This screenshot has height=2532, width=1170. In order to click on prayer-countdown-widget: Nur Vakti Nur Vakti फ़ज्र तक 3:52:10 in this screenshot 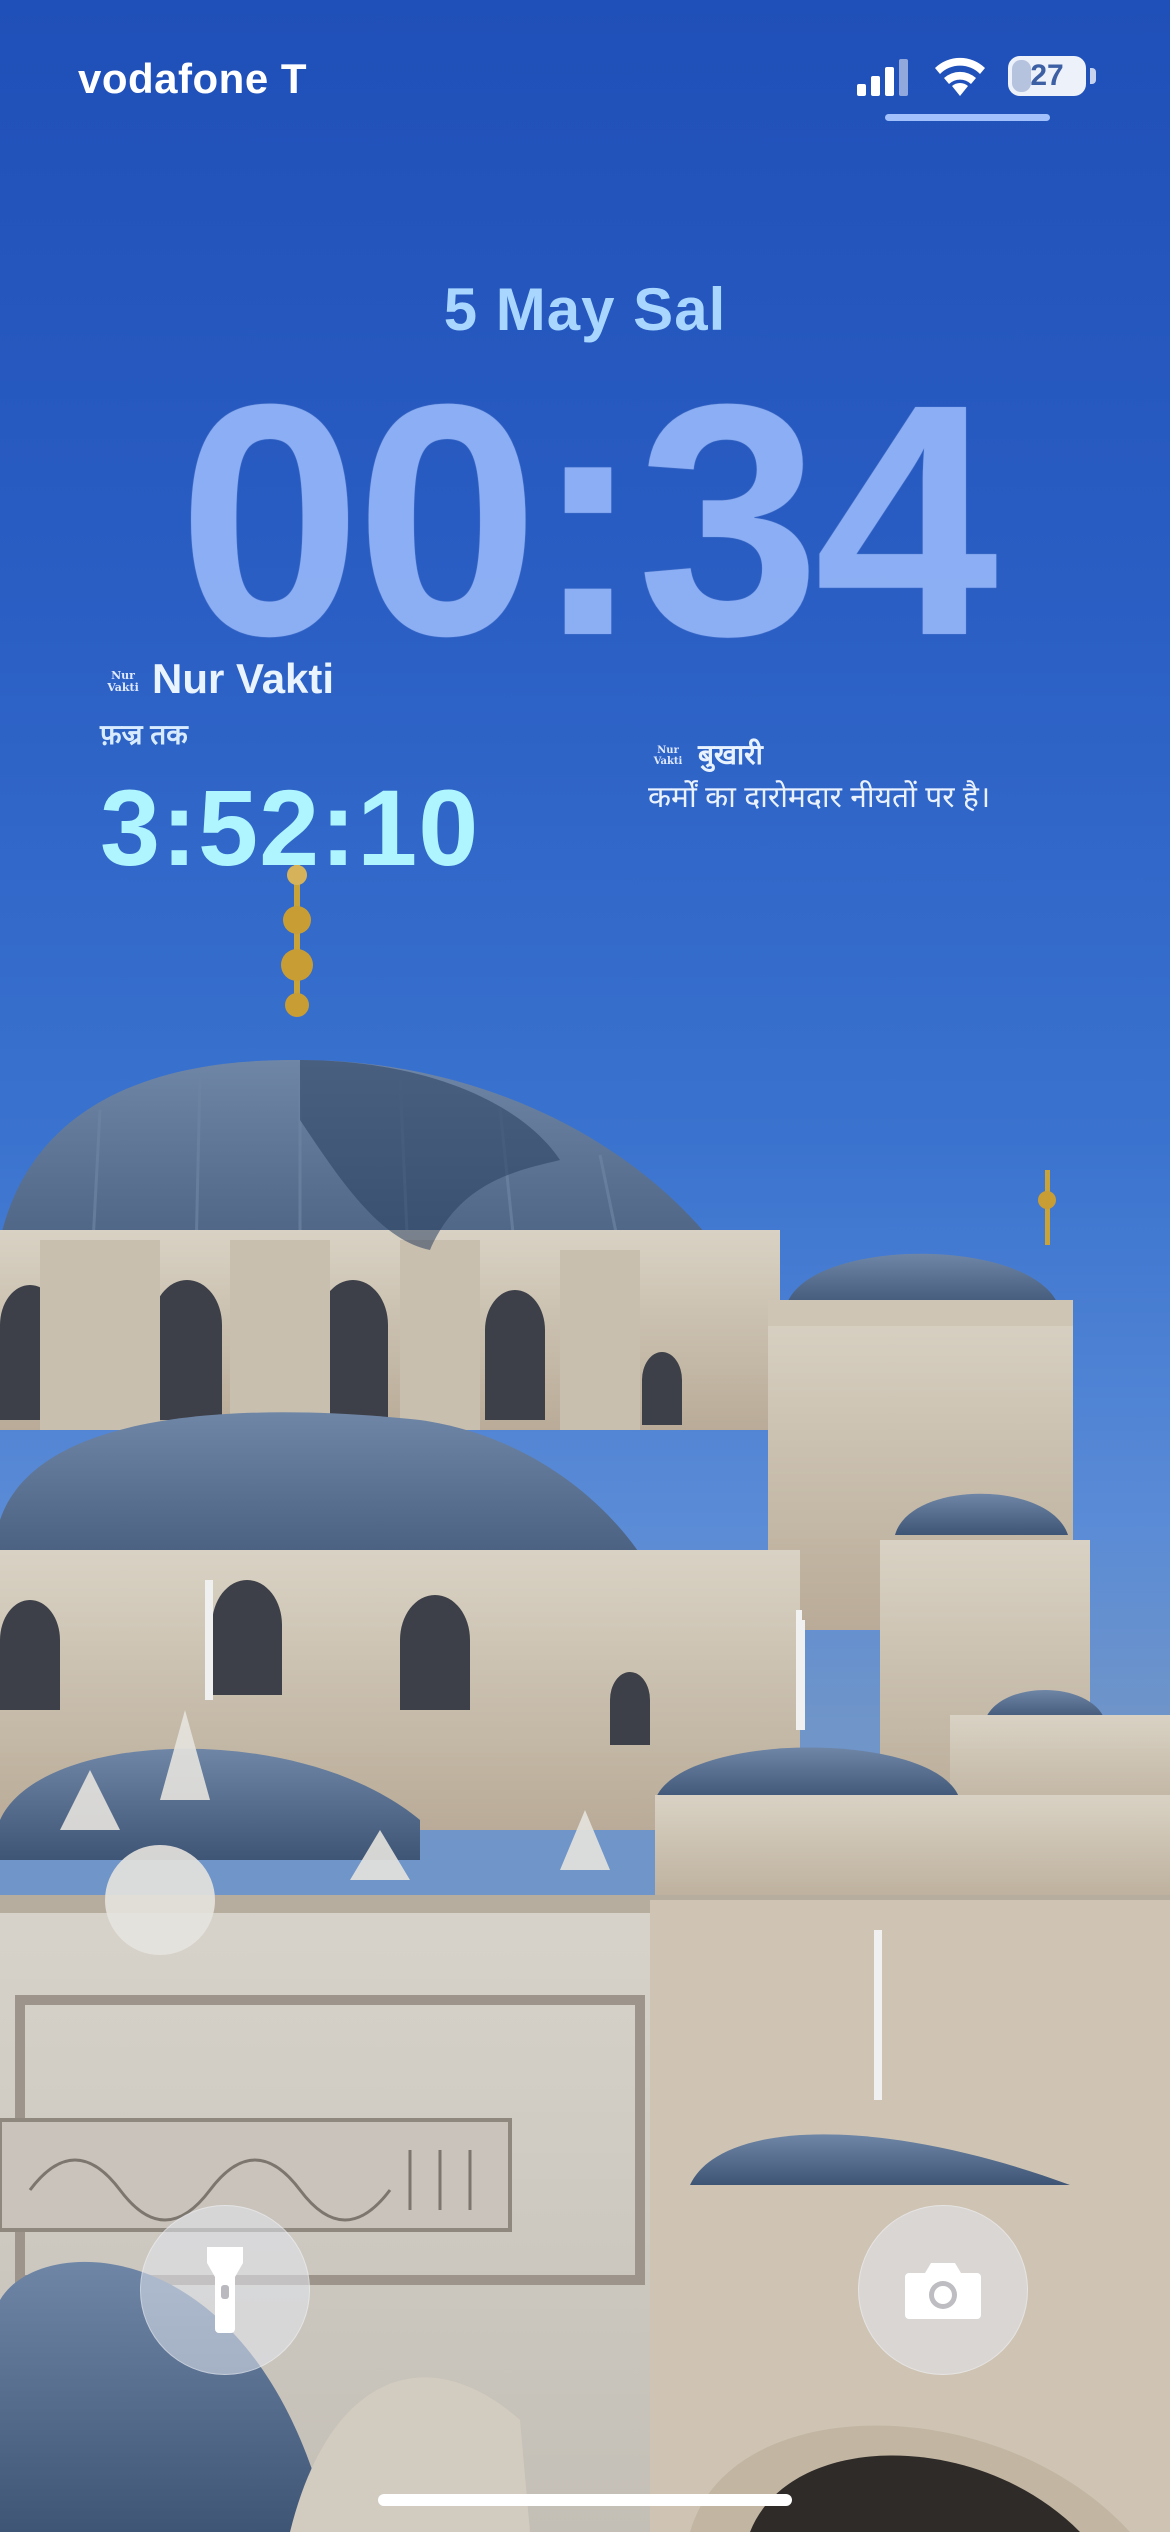, I will do `click(310, 771)`.